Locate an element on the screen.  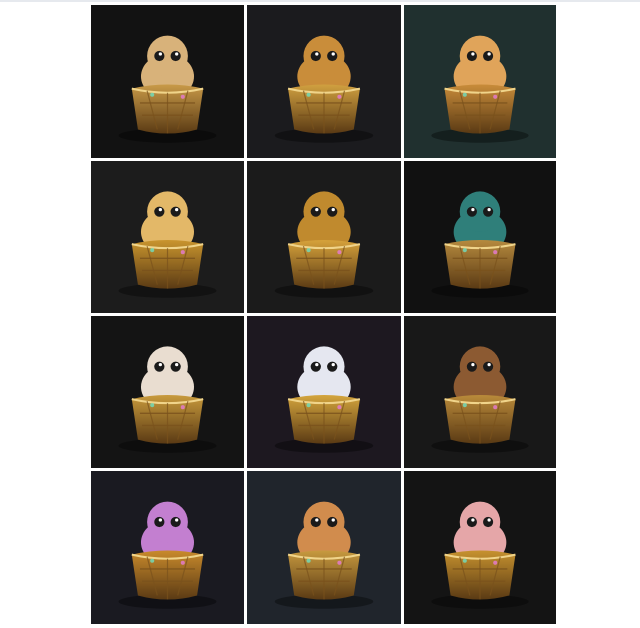
zodiac-tile-monkey is located at coordinates (480, 392).